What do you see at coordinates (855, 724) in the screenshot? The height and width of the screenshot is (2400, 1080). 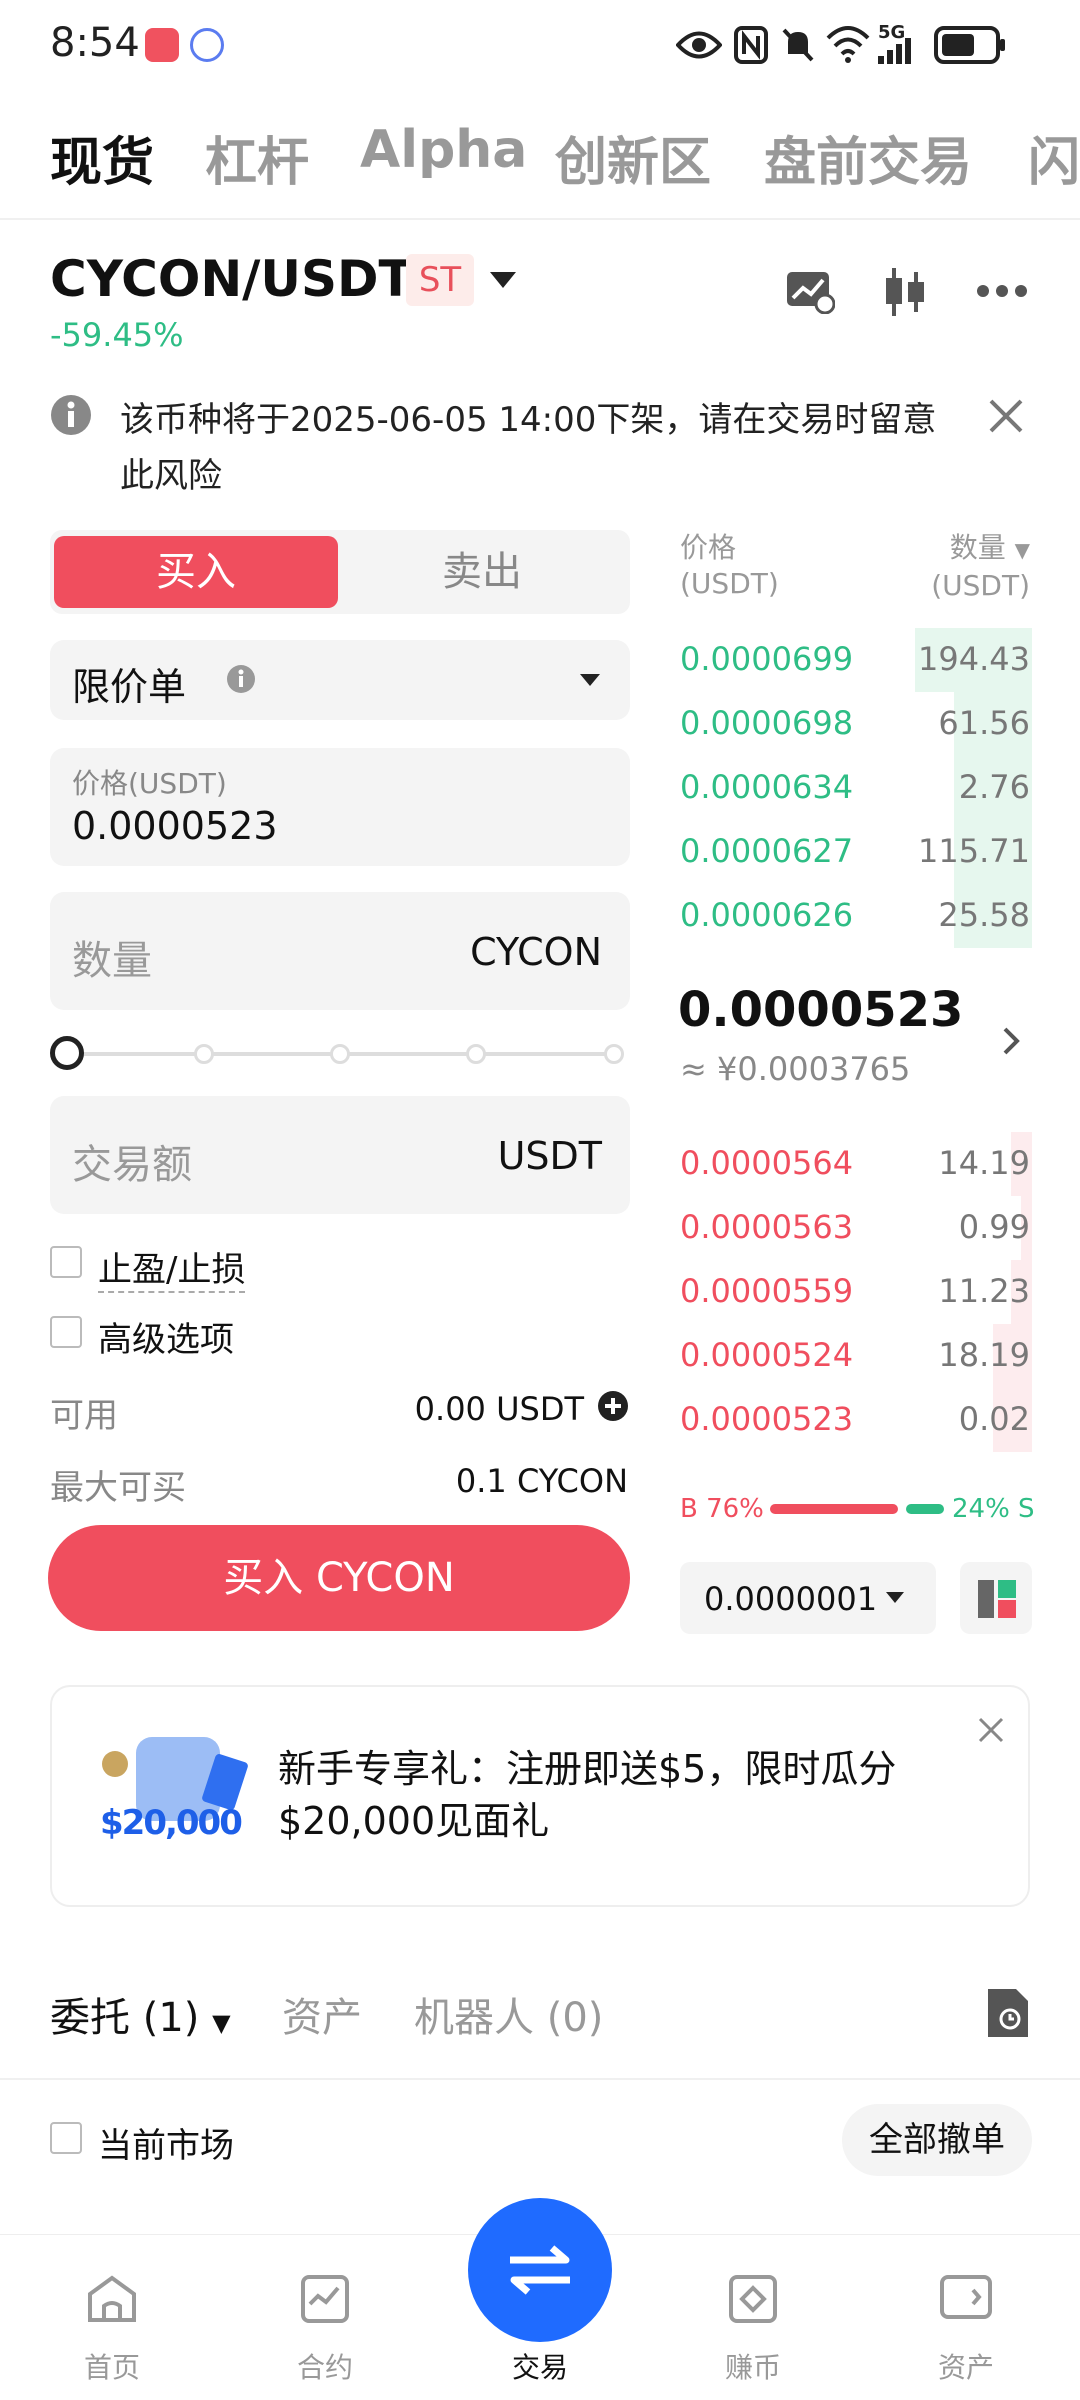 I see `bid-row: 0.0000698 61.56` at bounding box center [855, 724].